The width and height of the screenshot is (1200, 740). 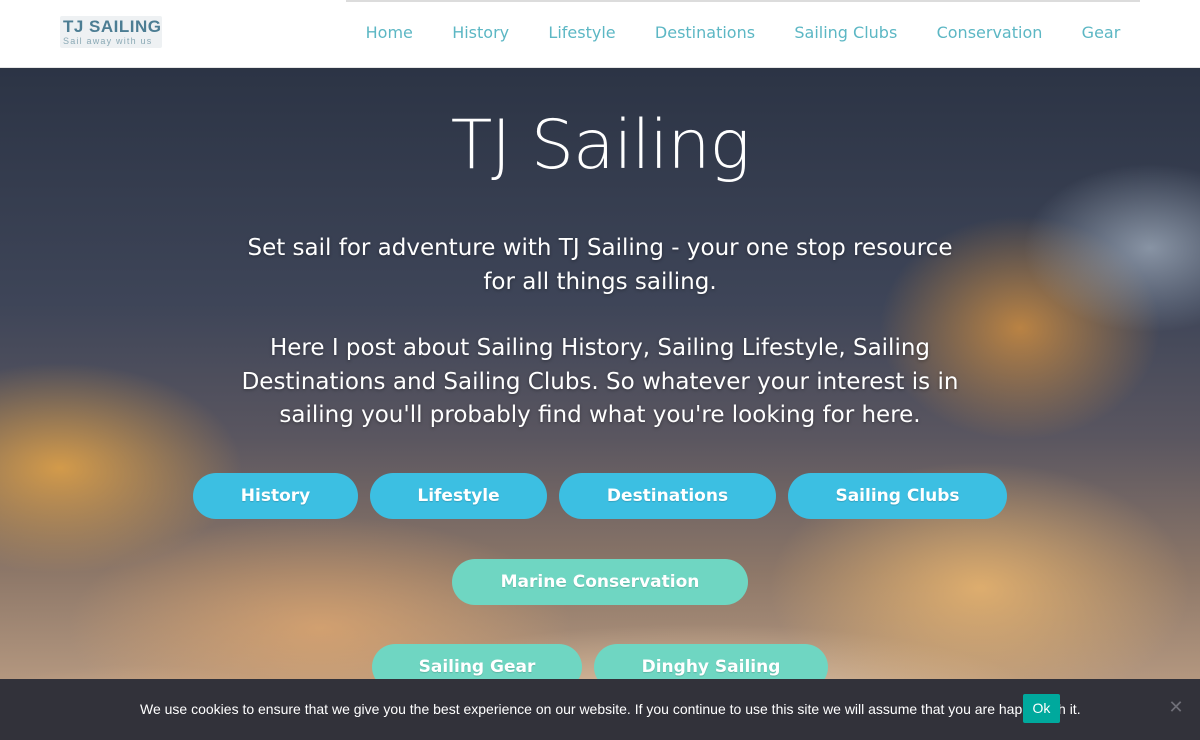 What do you see at coordinates (1041, 708) in the screenshot?
I see `cookie-ok-button: Ok` at bounding box center [1041, 708].